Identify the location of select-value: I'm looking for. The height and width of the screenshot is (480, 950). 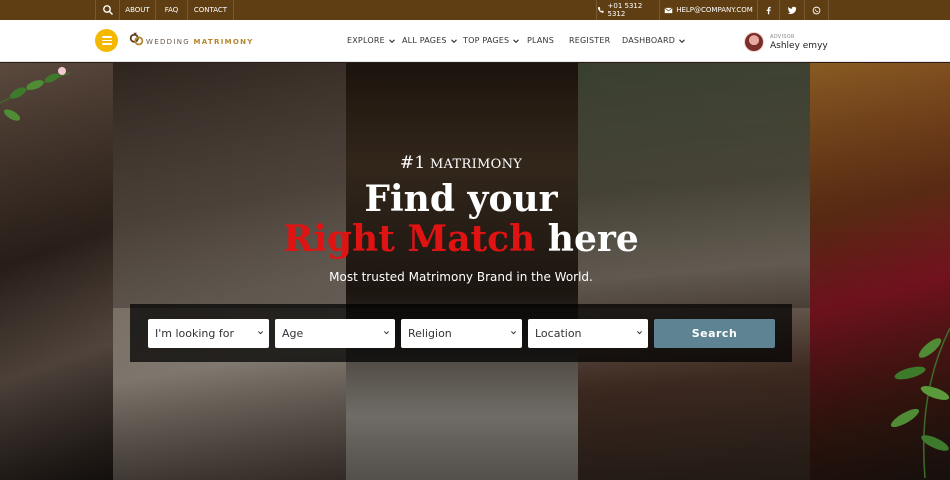
(194, 333).